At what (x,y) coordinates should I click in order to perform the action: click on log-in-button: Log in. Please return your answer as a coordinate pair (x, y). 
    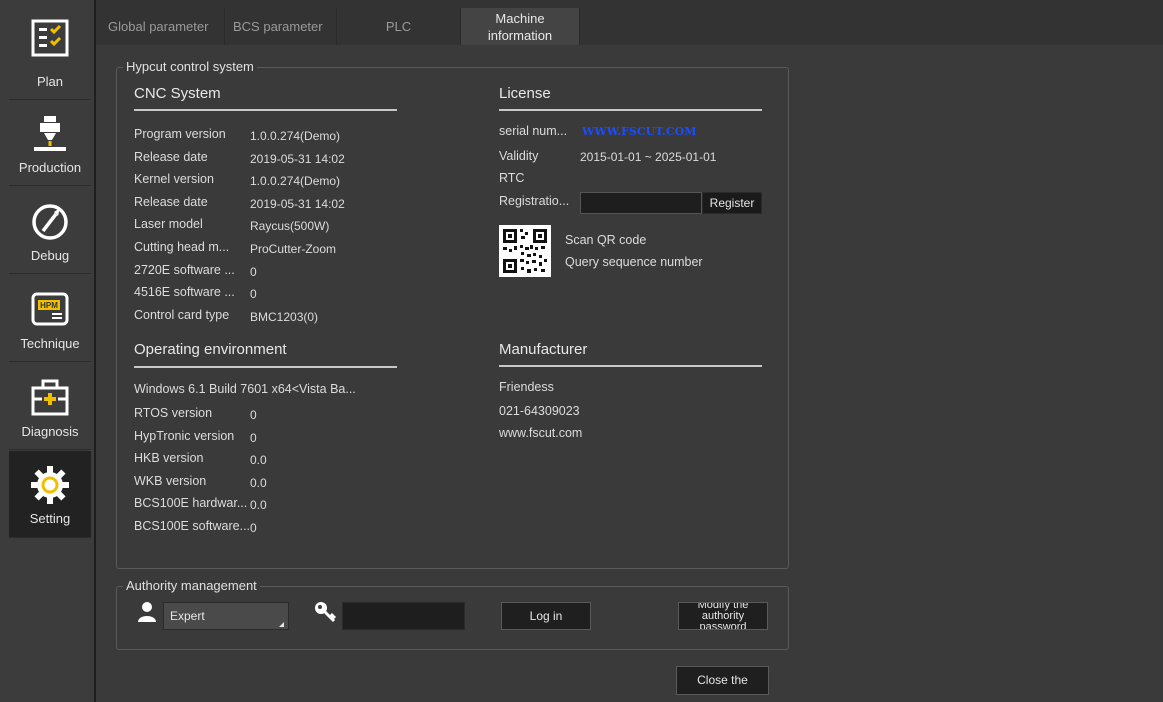
    Looking at the image, I should click on (546, 616).